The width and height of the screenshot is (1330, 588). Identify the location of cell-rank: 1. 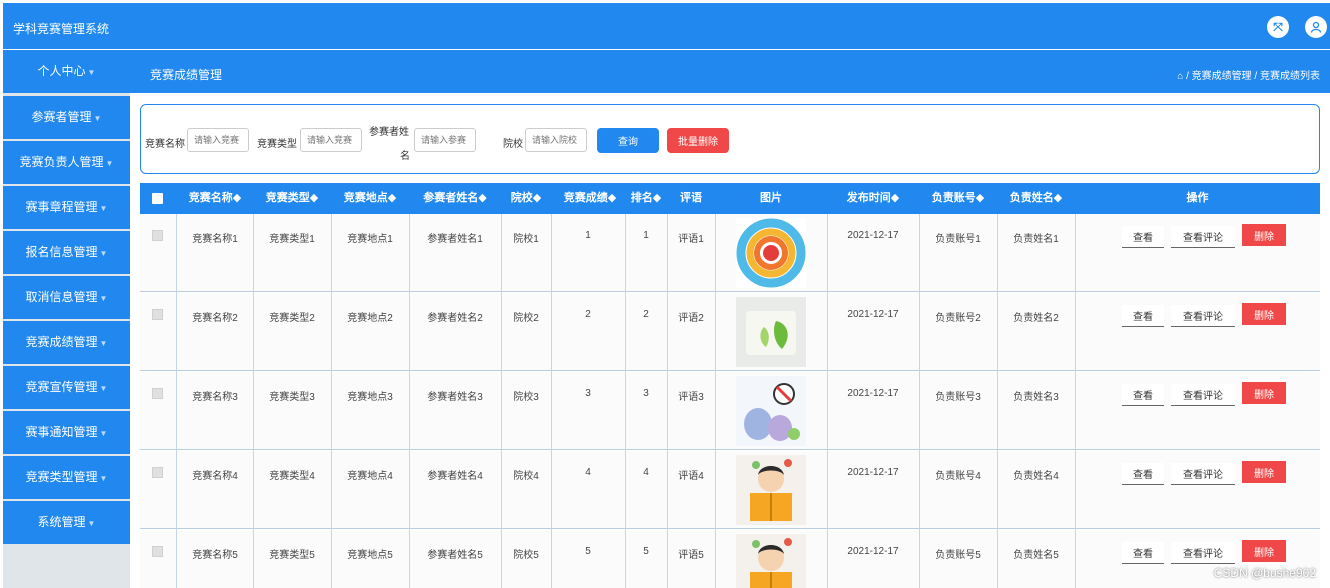
(646, 235).